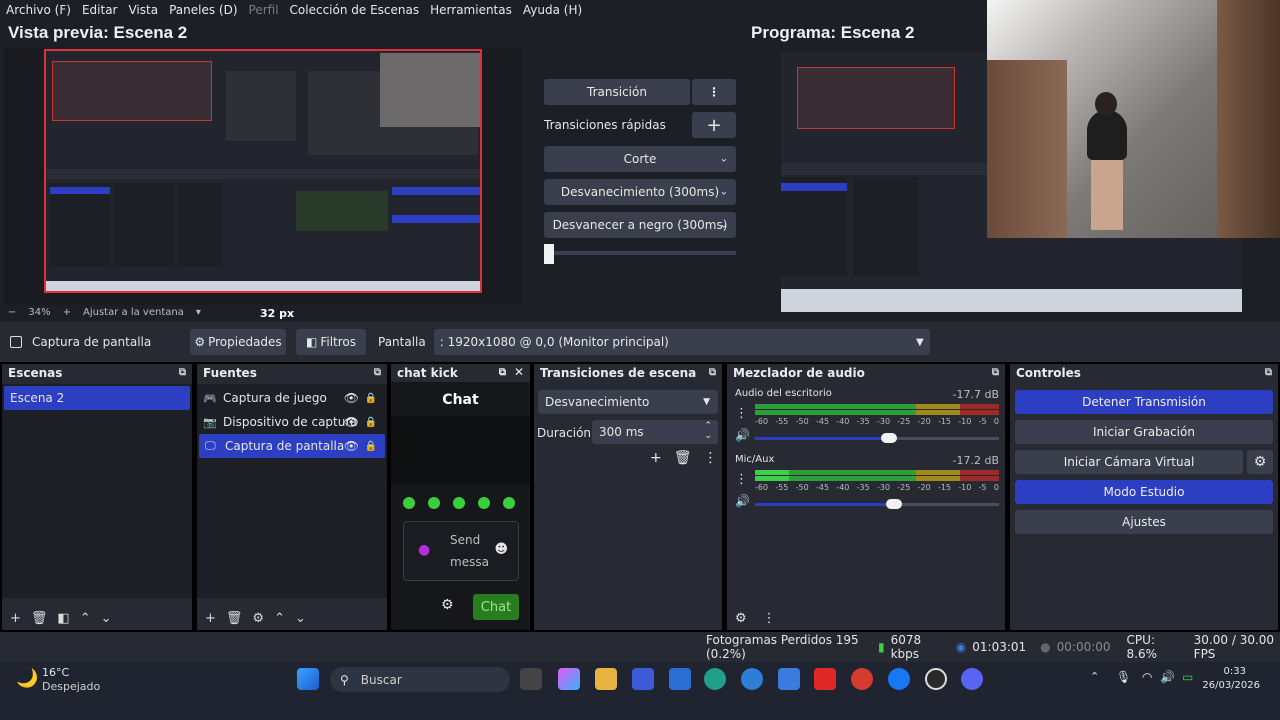 This screenshot has width=1280, height=720. Describe the element at coordinates (263, 171) in the screenshot. I see `preview-source-frame` at that location.